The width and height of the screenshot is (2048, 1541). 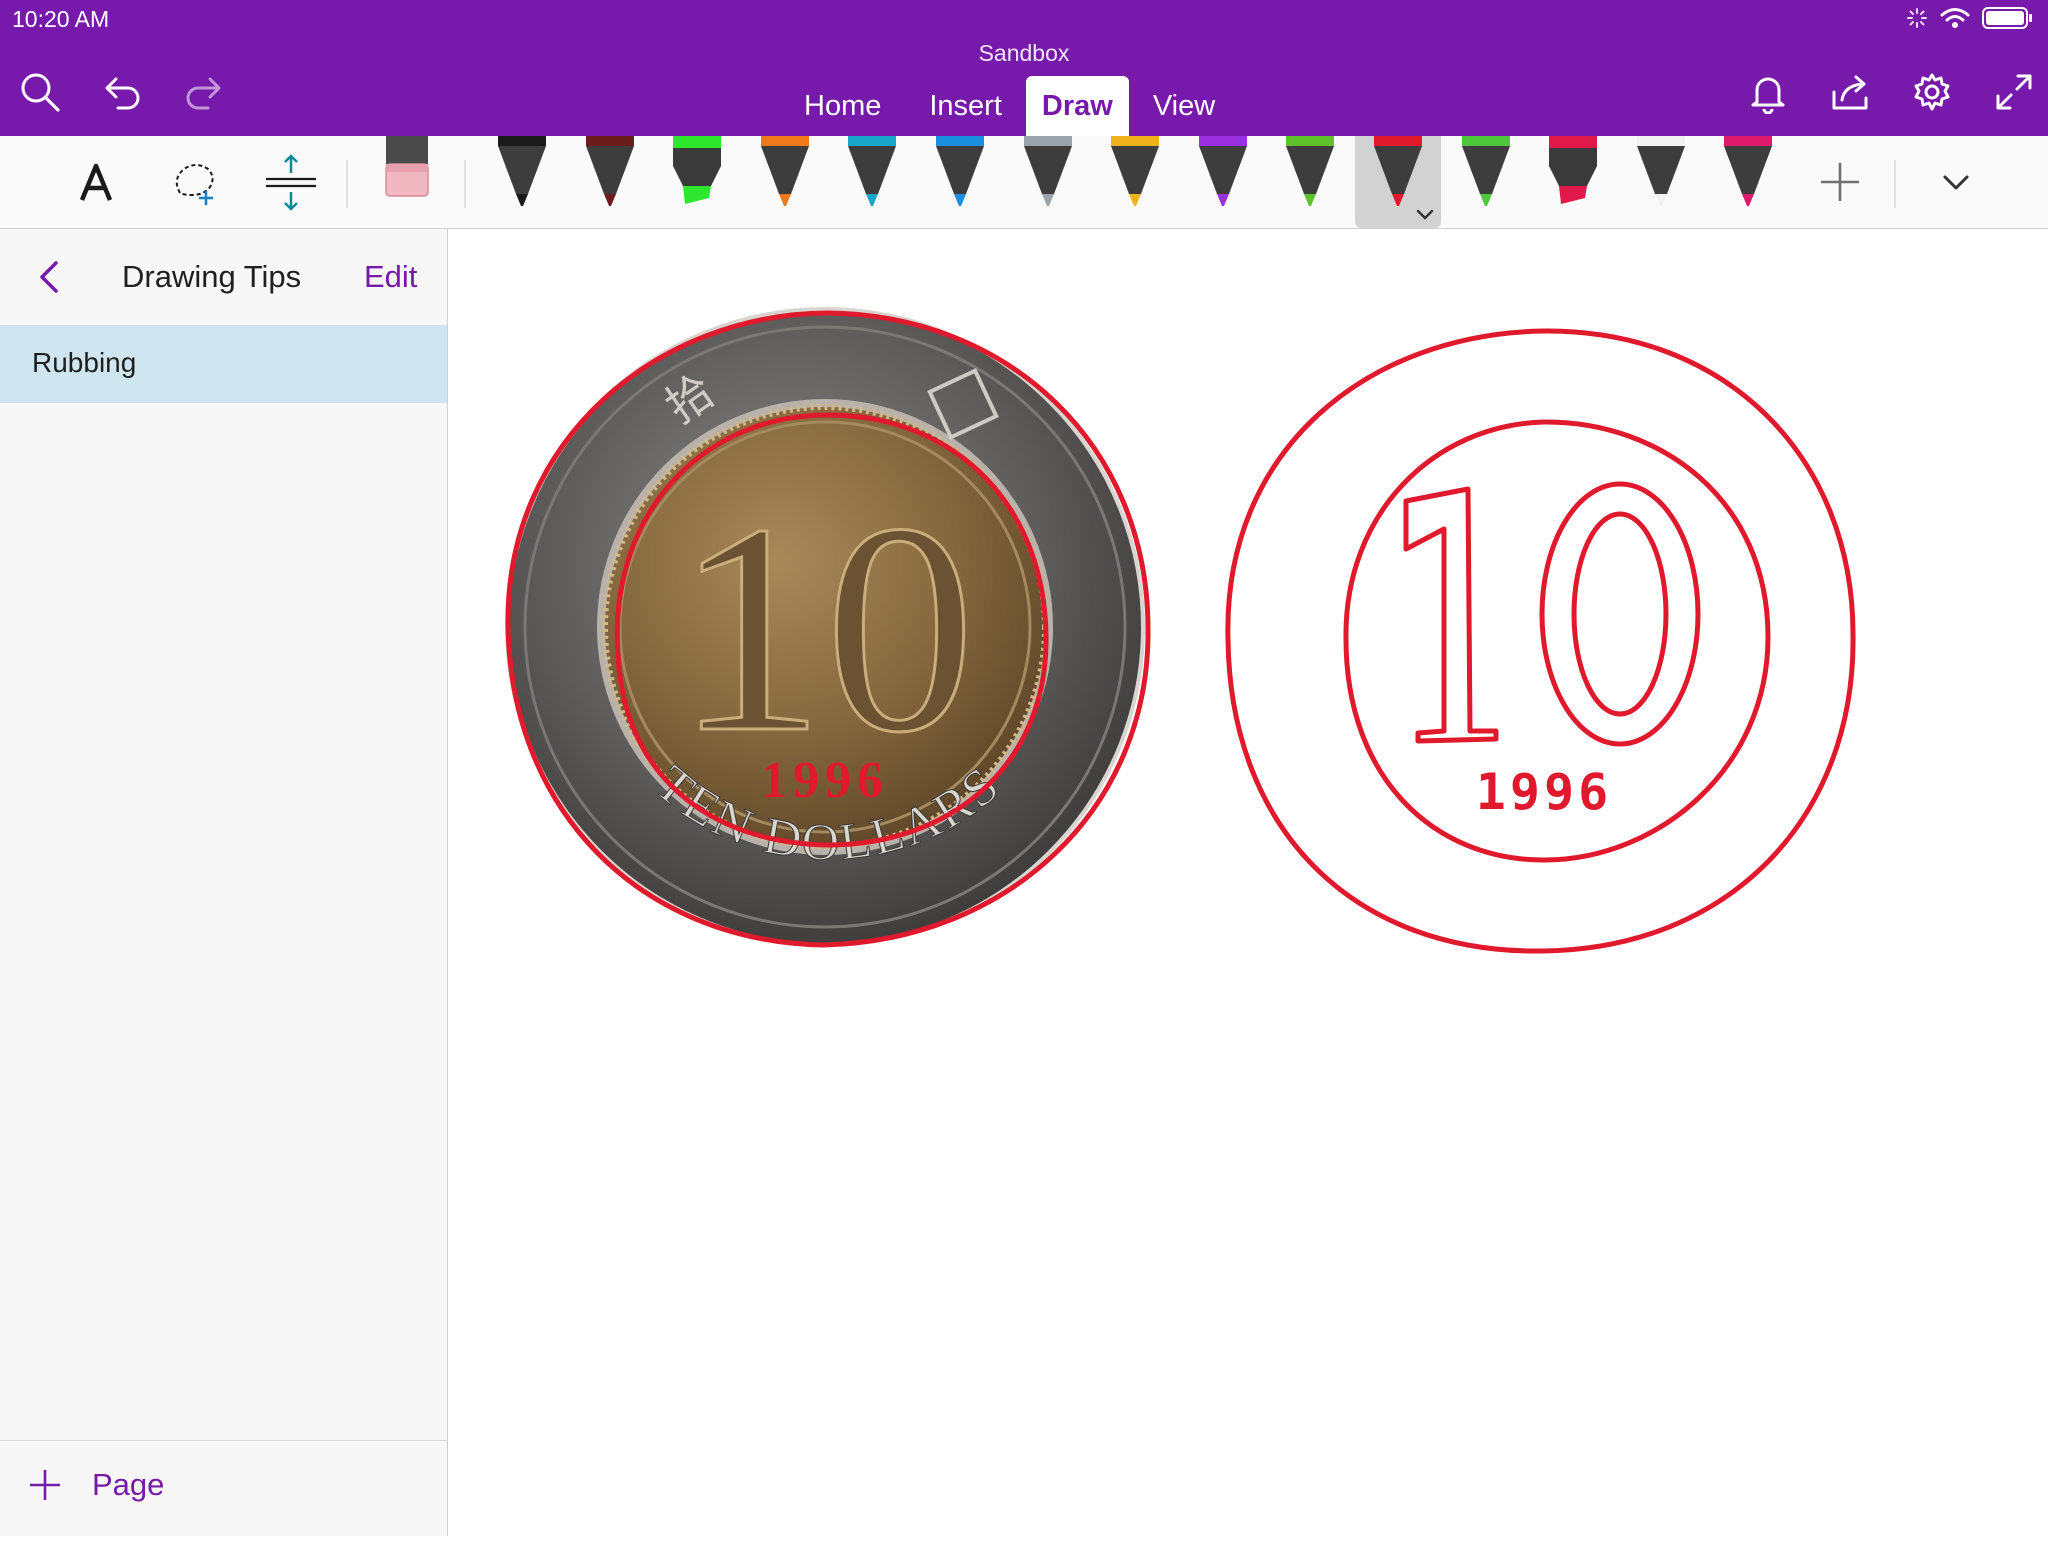 I want to click on back-button, so click(x=49, y=277).